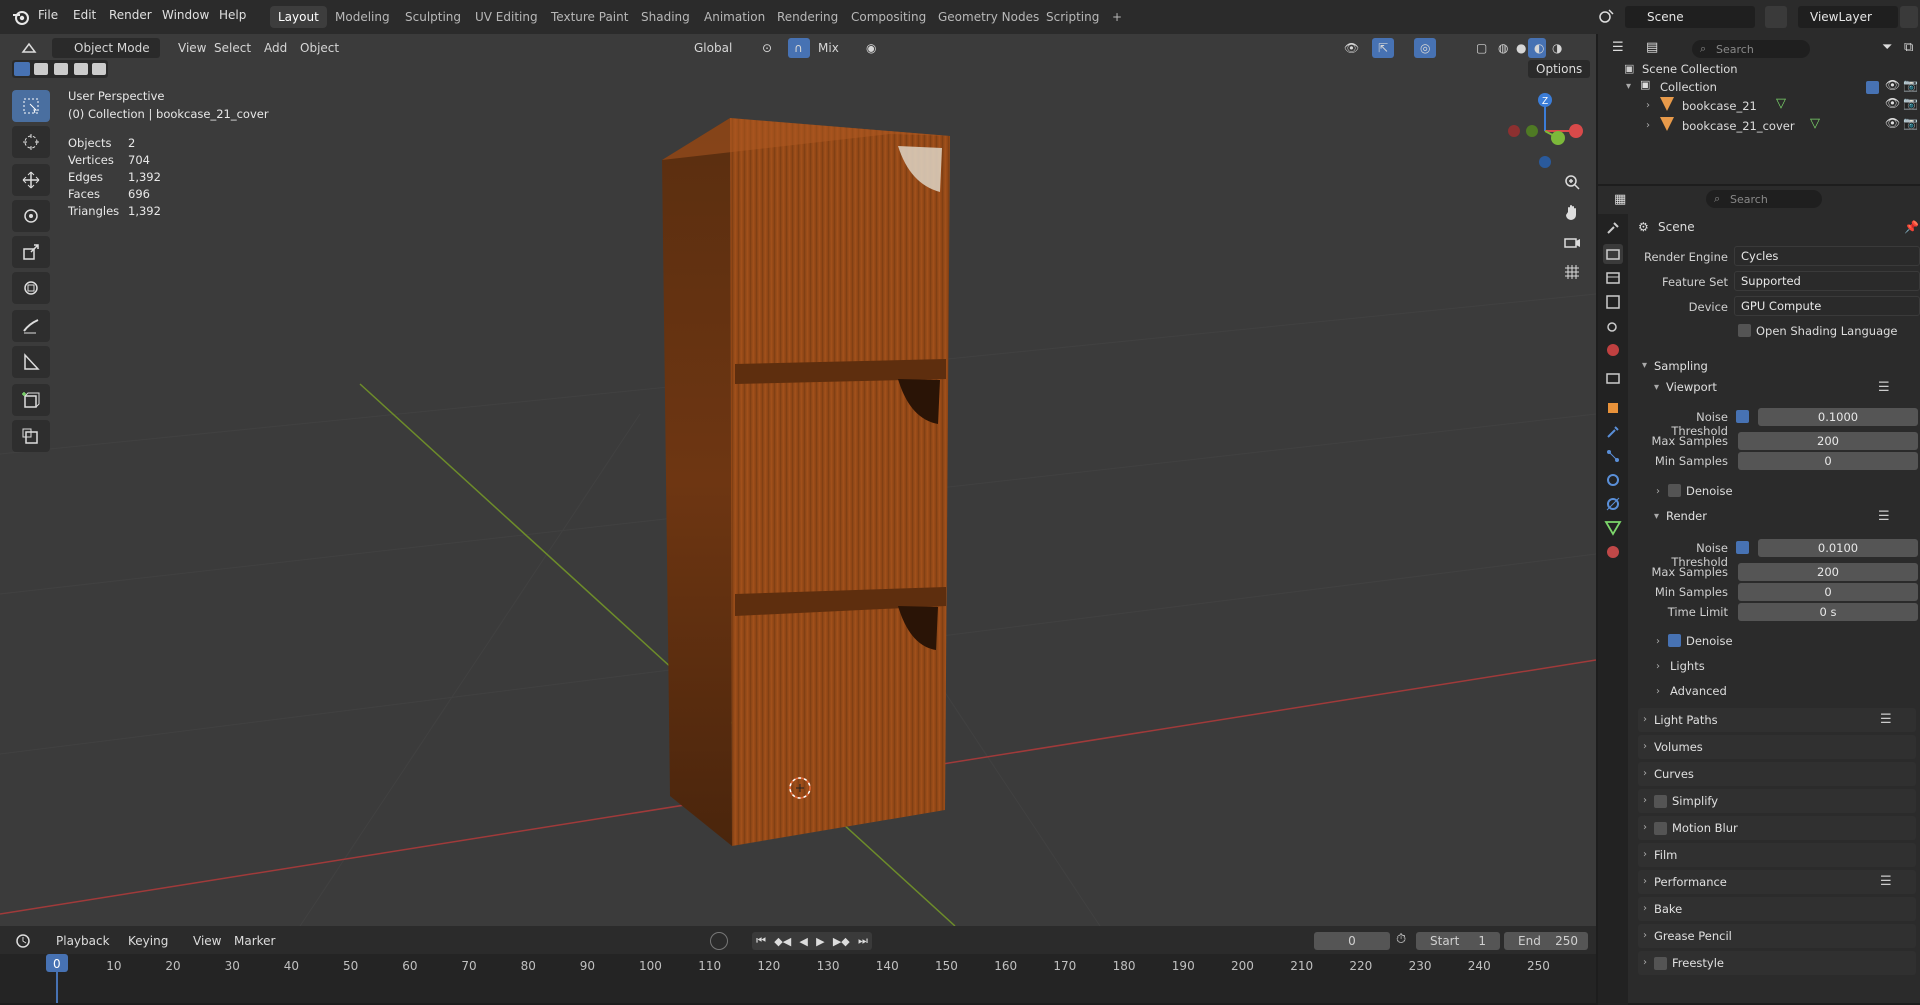  What do you see at coordinates (1777, 963) in the screenshot?
I see `freestyle-panel: › Freestyle` at bounding box center [1777, 963].